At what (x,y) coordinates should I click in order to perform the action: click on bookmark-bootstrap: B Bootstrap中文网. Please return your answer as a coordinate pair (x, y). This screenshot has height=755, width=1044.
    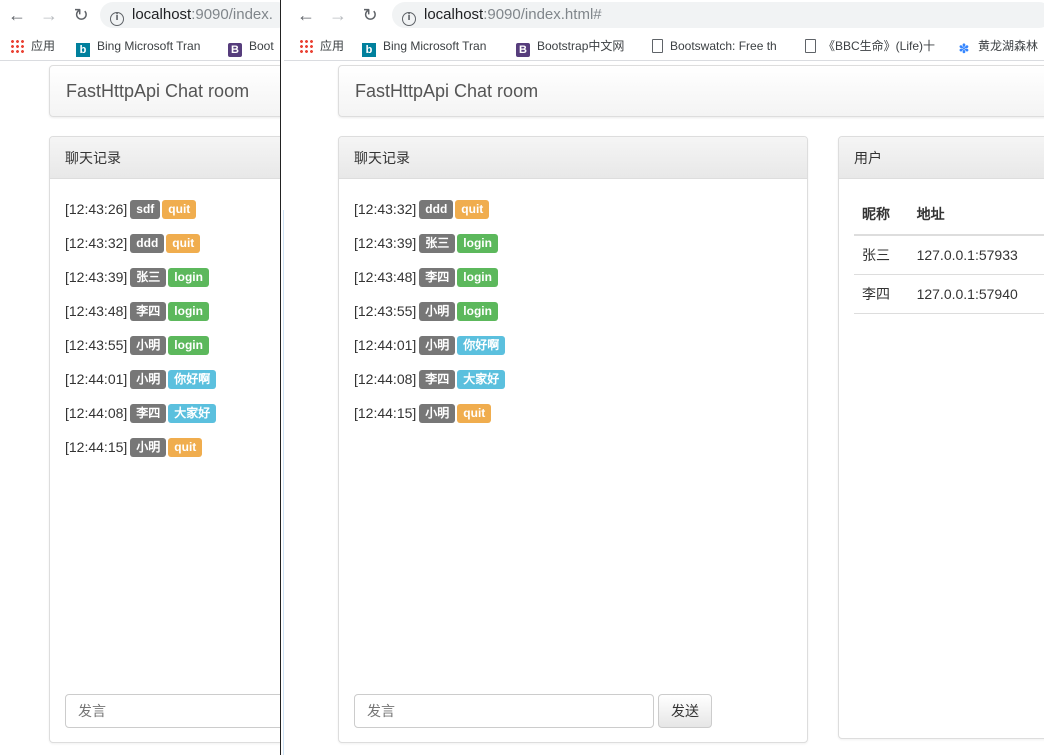
    Looking at the image, I should click on (570, 47).